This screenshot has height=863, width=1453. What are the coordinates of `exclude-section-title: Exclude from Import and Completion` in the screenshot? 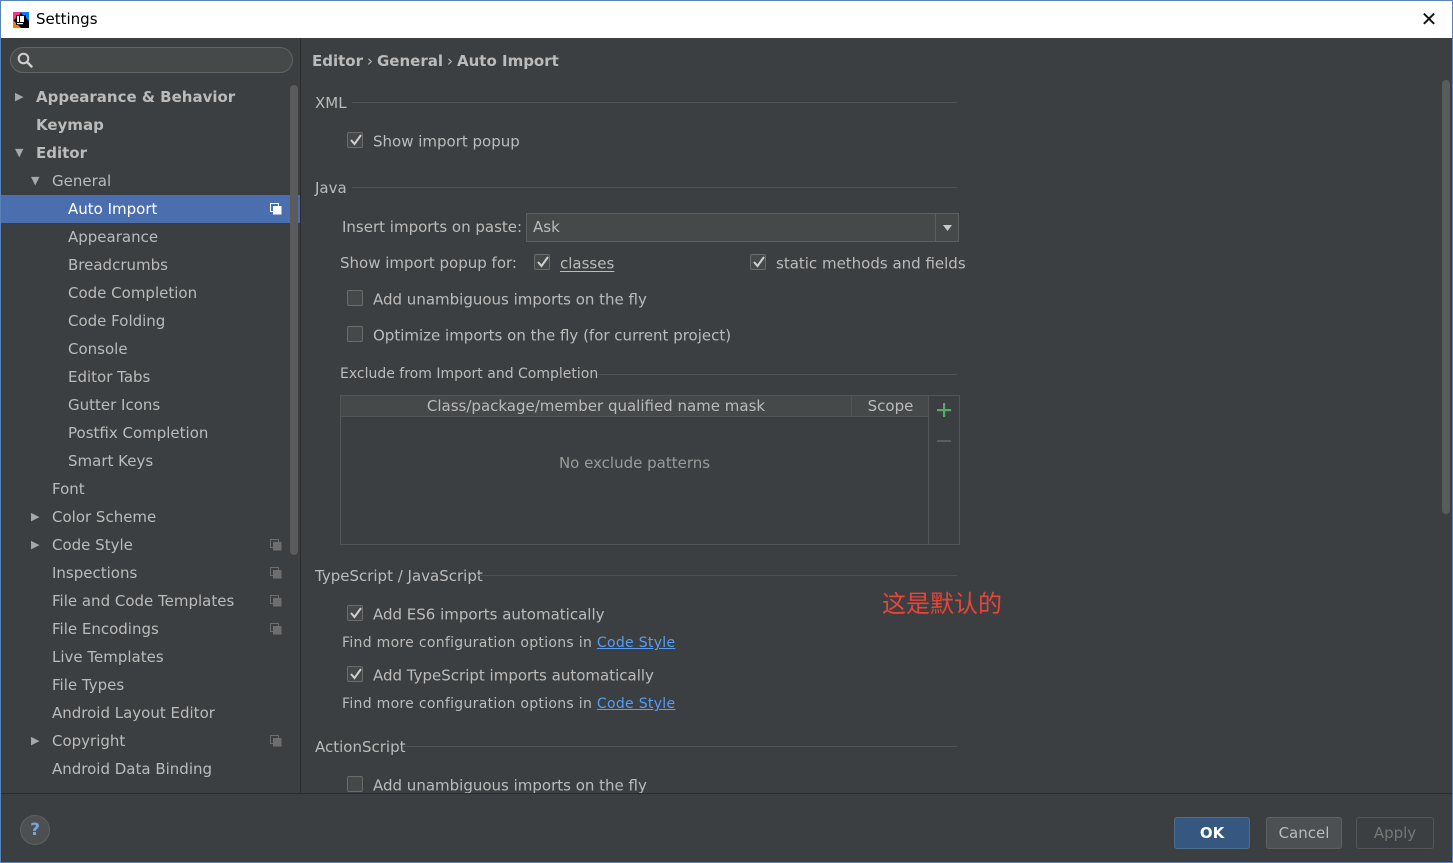 It's located at (469, 374).